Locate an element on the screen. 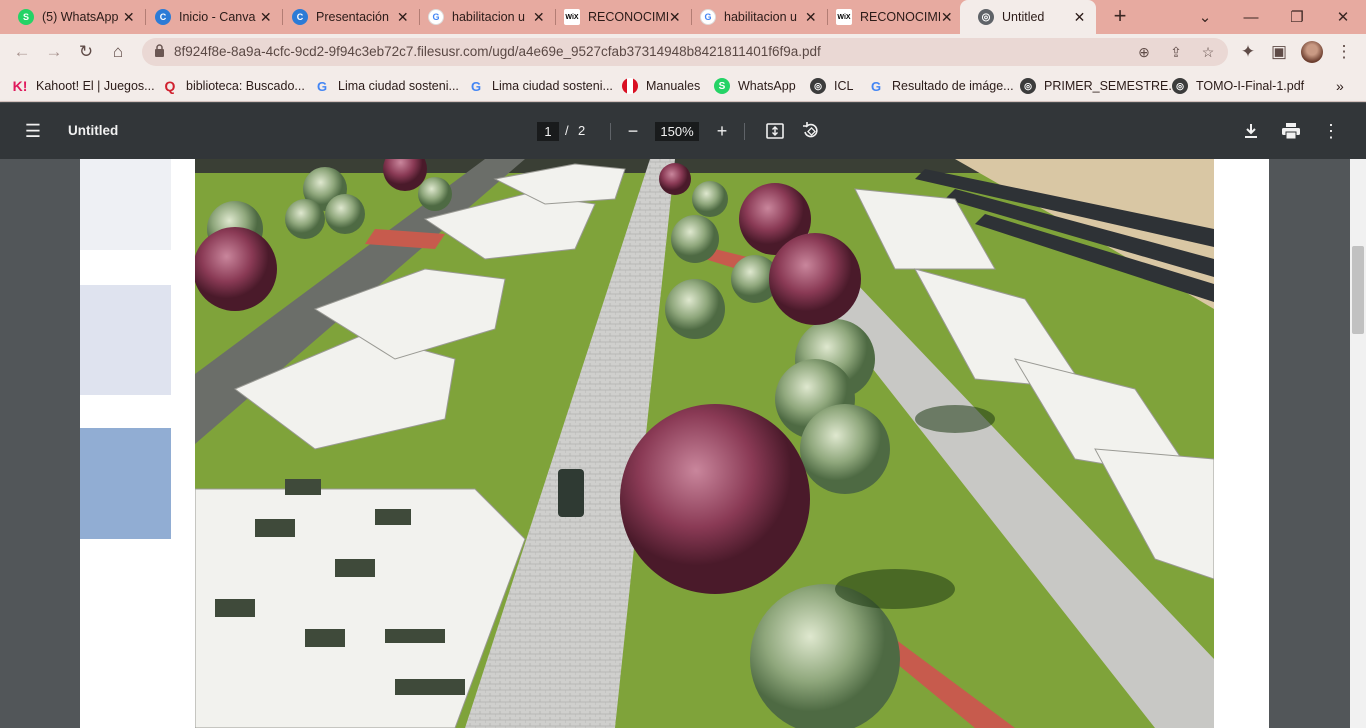 The image size is (1366, 728). zoom-input: 150% is located at coordinates (677, 131).